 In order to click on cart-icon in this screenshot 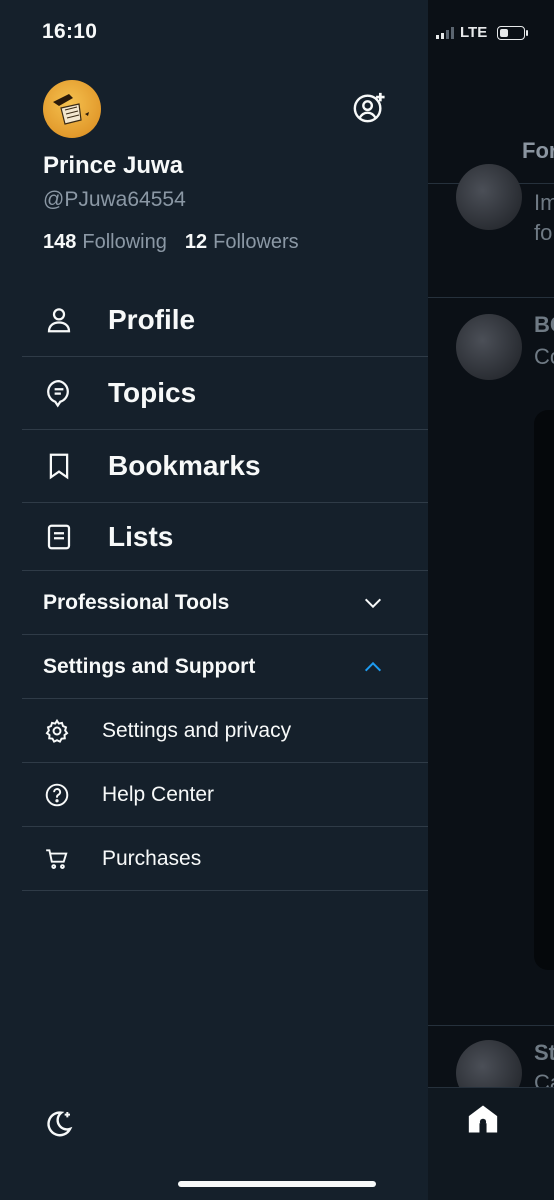, I will do `click(57, 859)`.